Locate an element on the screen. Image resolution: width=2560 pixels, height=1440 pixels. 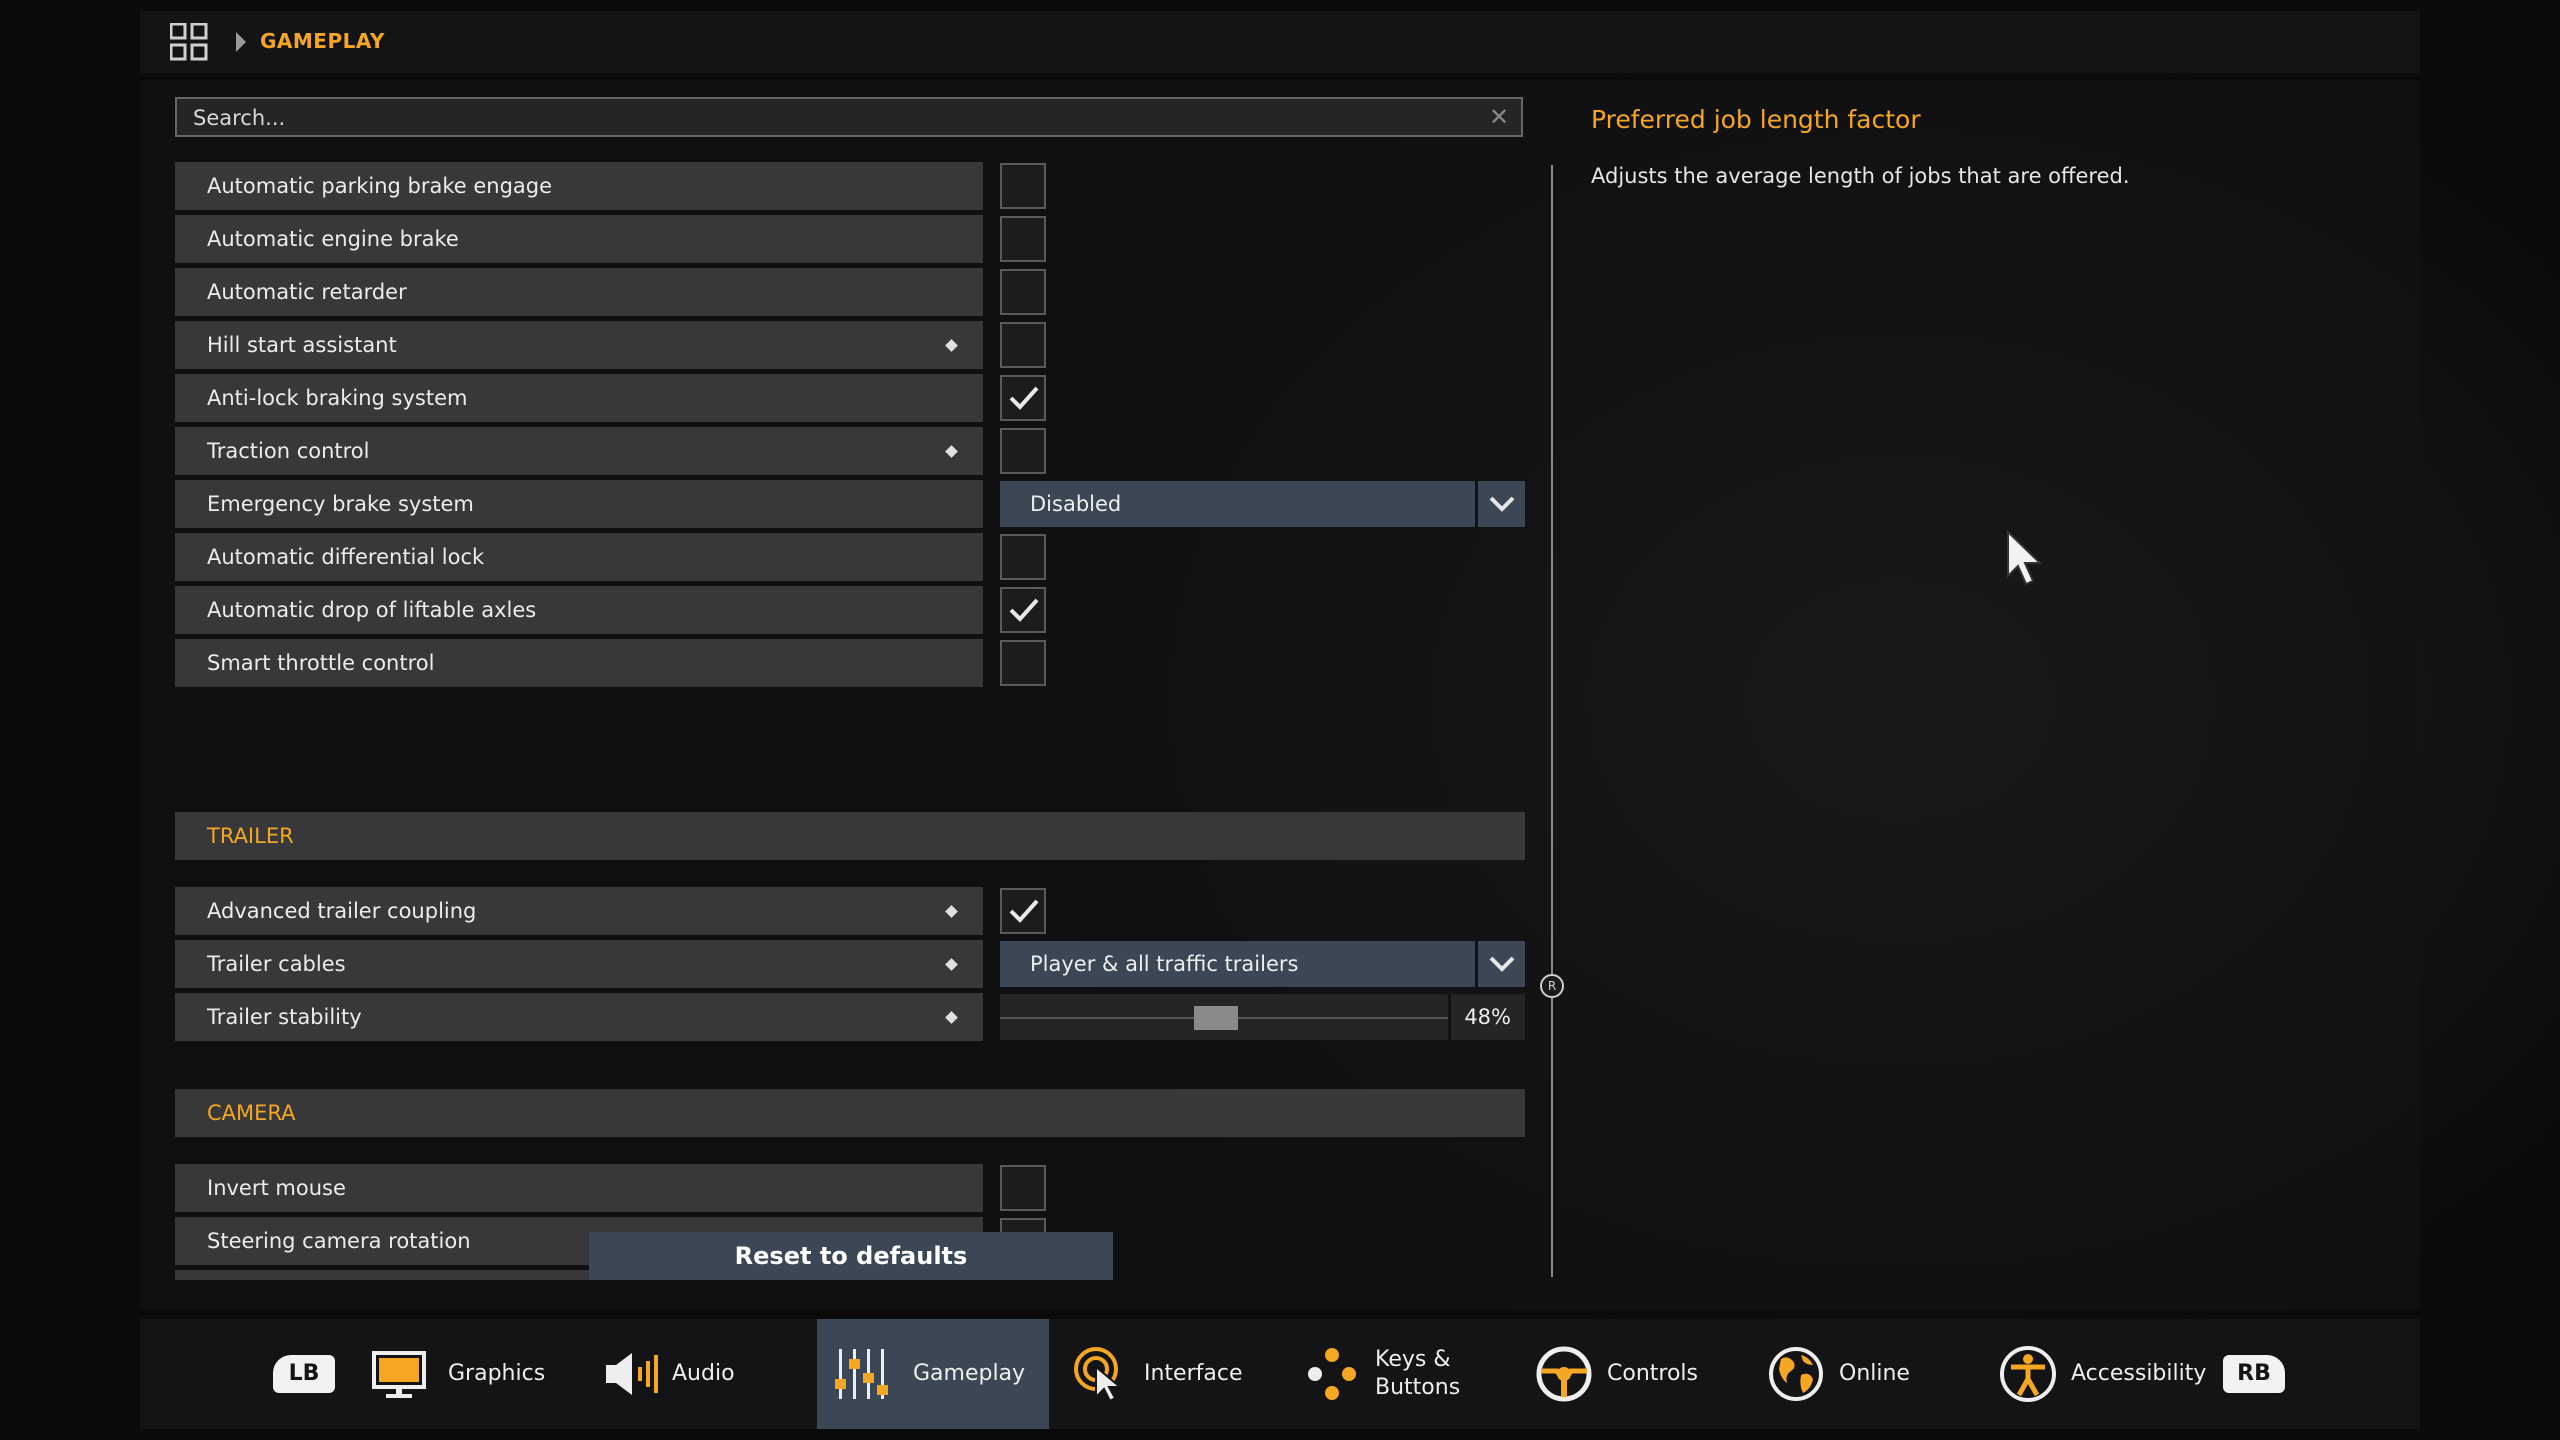
setting-label: Automatic parking brake engage is located at coordinates (579, 186).